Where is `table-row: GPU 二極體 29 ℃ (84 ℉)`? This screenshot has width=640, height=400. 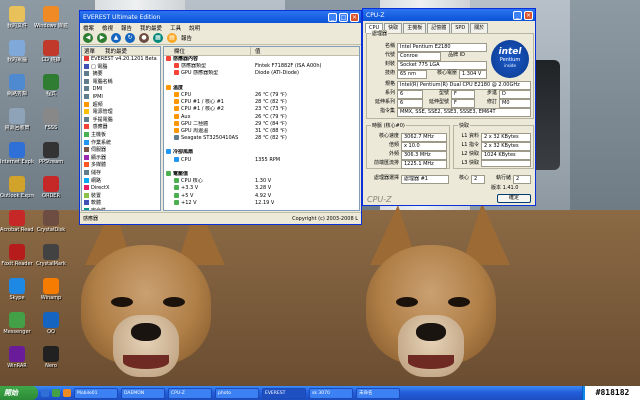
table-row: GPU 二極體 29 ℃ (84 ℉) is located at coordinates (261, 124).